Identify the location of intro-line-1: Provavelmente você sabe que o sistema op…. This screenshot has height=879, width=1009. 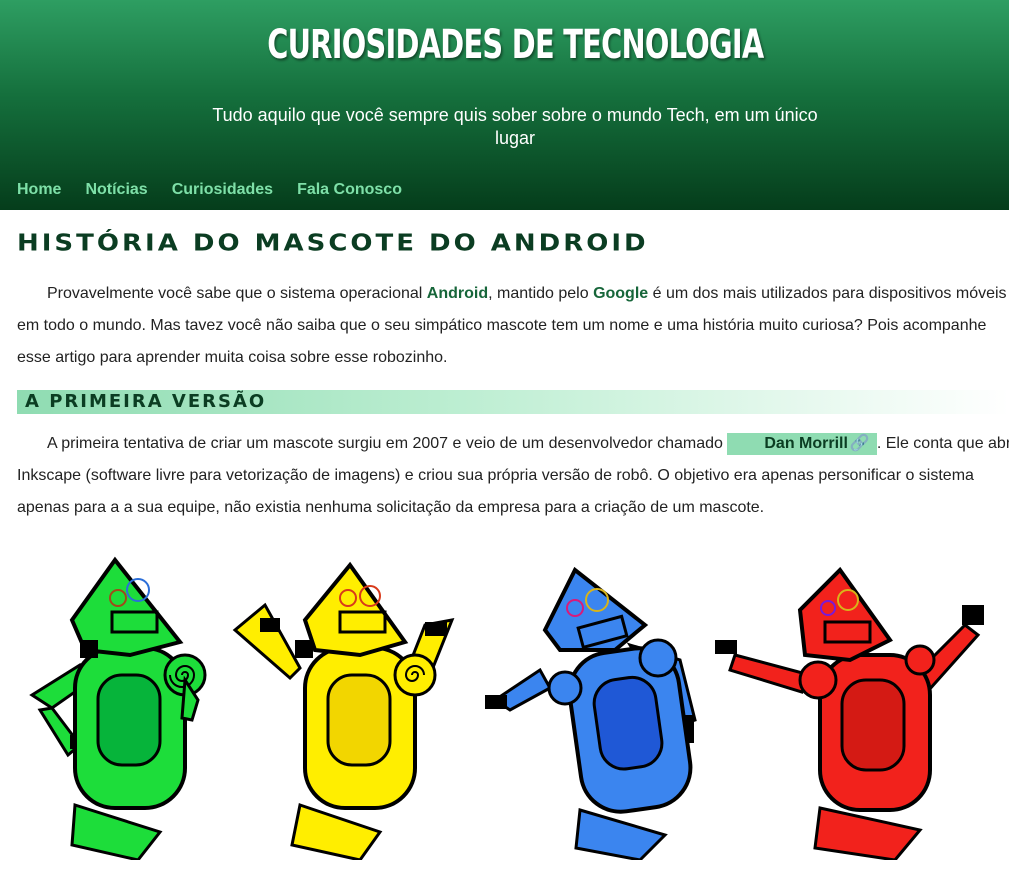
(513, 294).